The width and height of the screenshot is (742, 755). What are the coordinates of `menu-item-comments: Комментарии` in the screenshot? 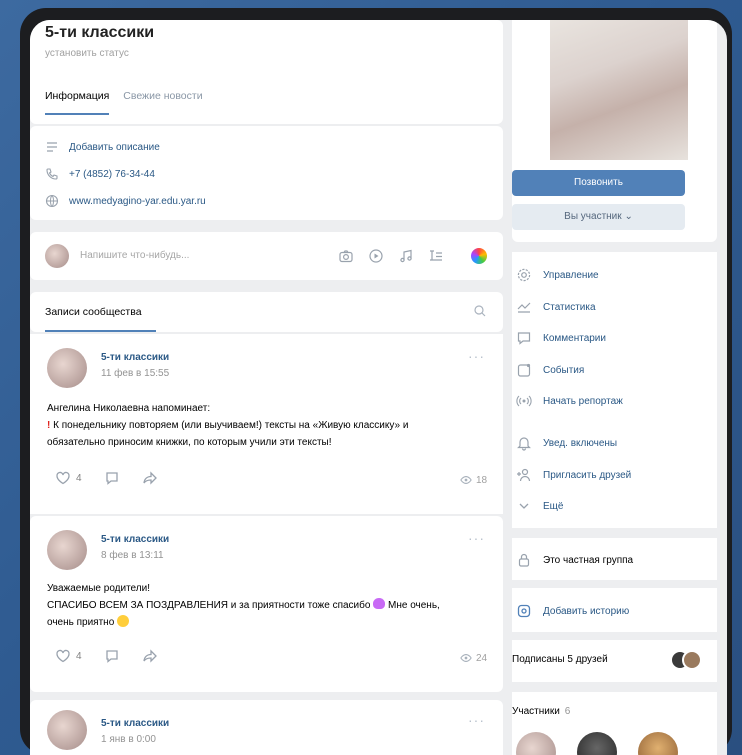 It's located at (561, 338).